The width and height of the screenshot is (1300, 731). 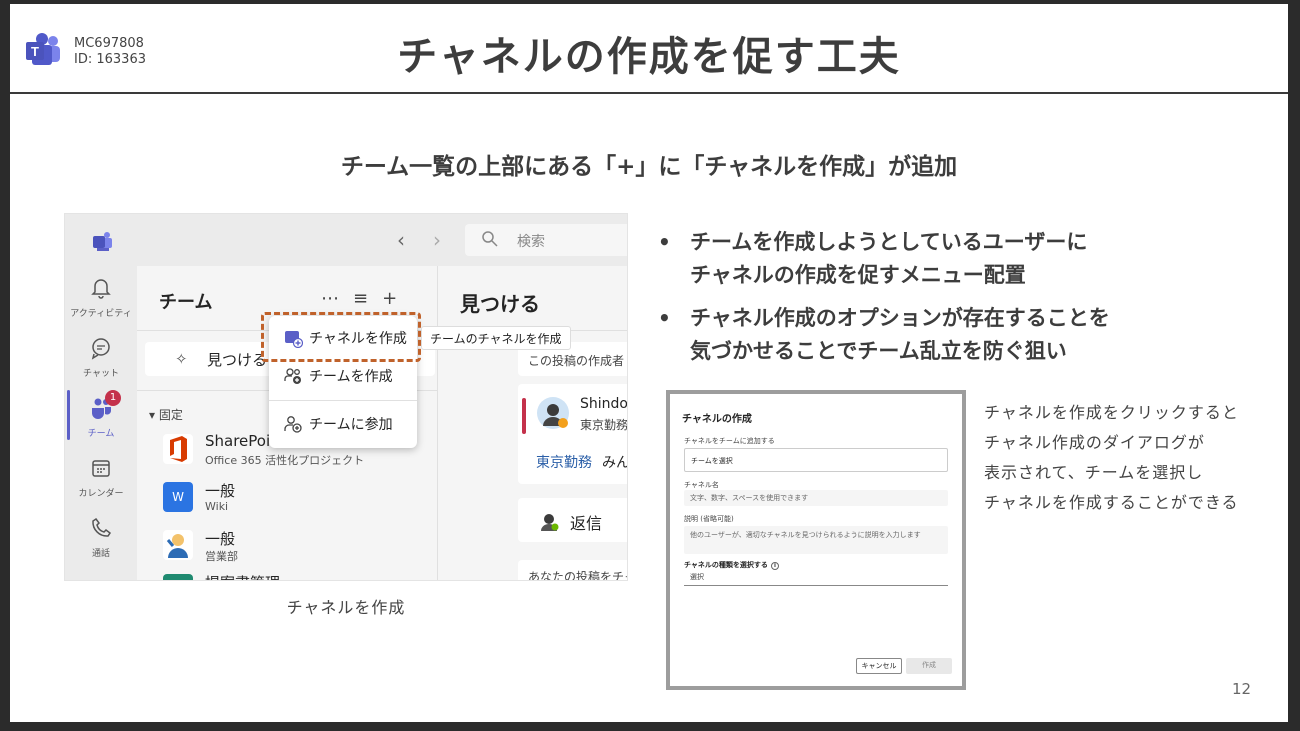 I want to click on type-field-label: チャネルの種類を選択する i, so click(x=731, y=565).